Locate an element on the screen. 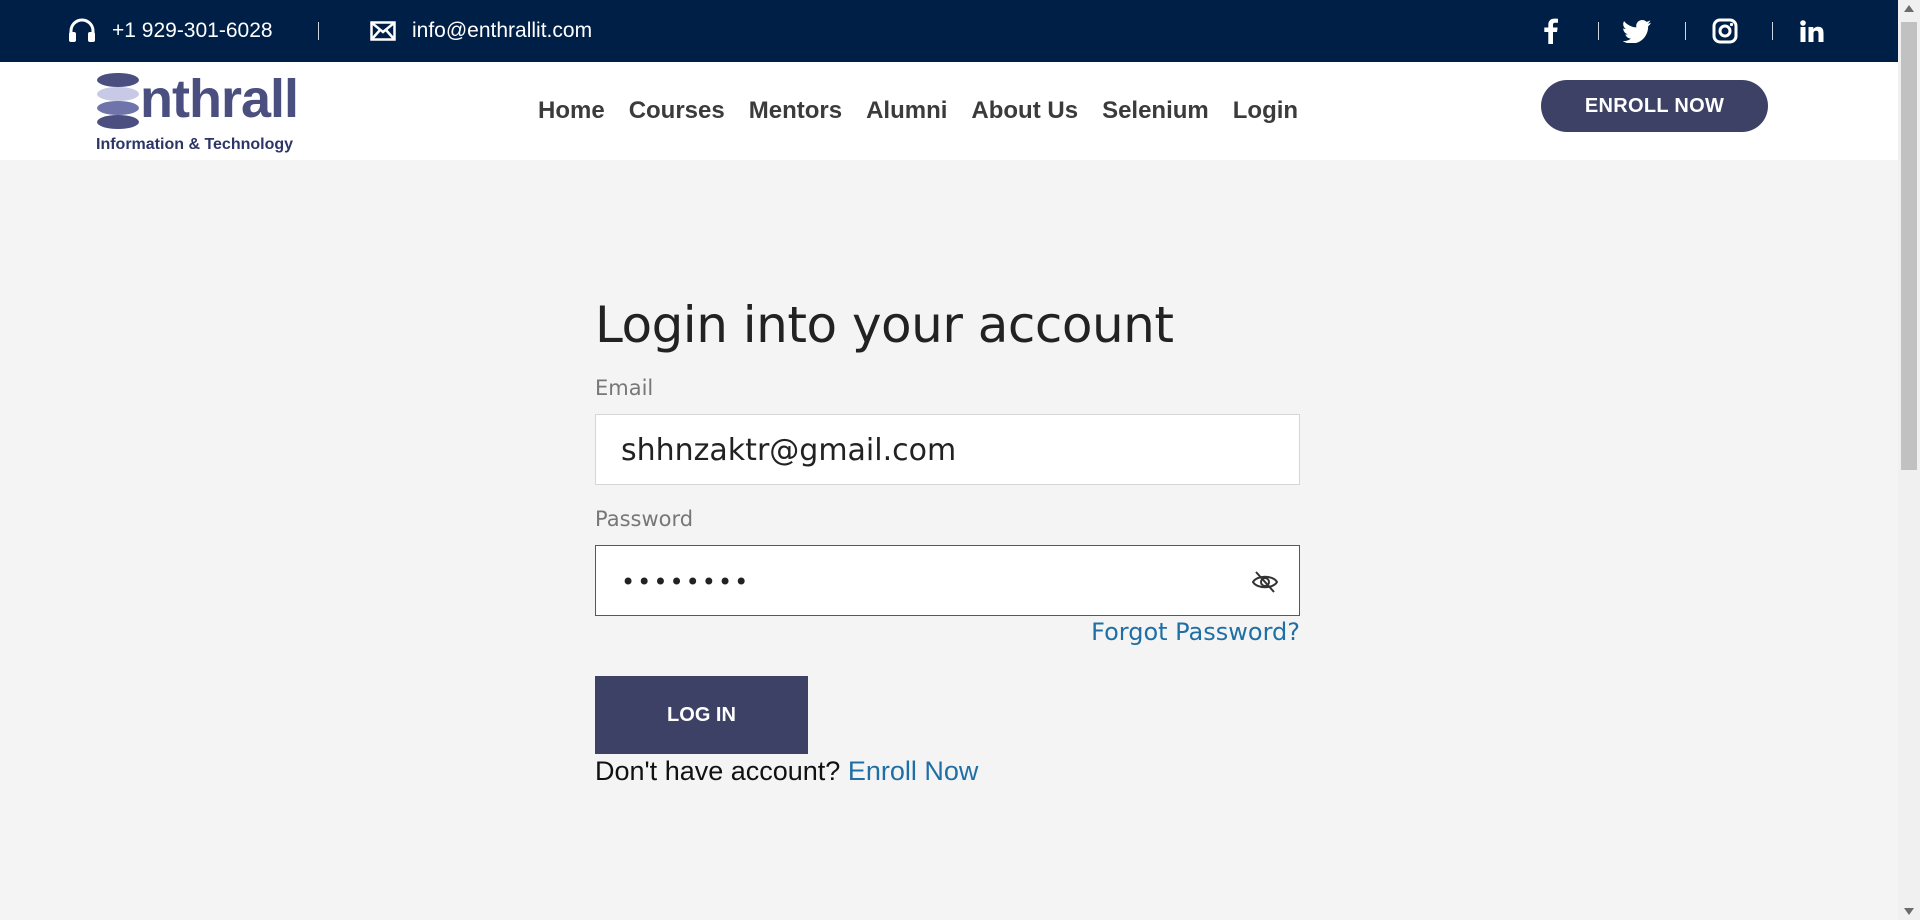 The image size is (1920, 920). nav-mentors: Mentors is located at coordinates (795, 111).